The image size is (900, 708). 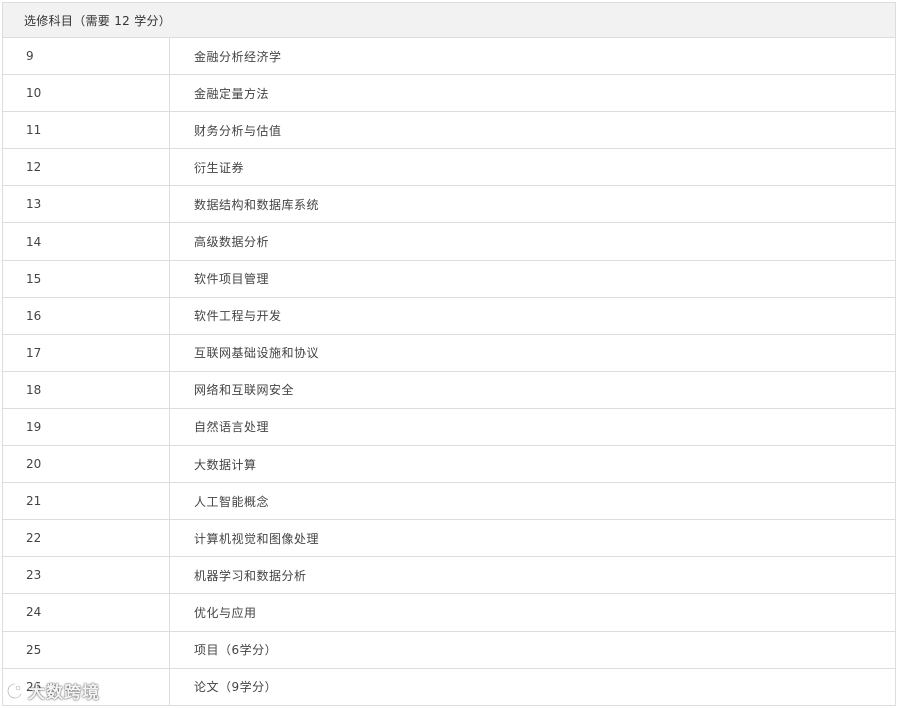 What do you see at coordinates (236, 687) in the screenshot?
I see `course-name-cell: 论文（9学分）` at bounding box center [236, 687].